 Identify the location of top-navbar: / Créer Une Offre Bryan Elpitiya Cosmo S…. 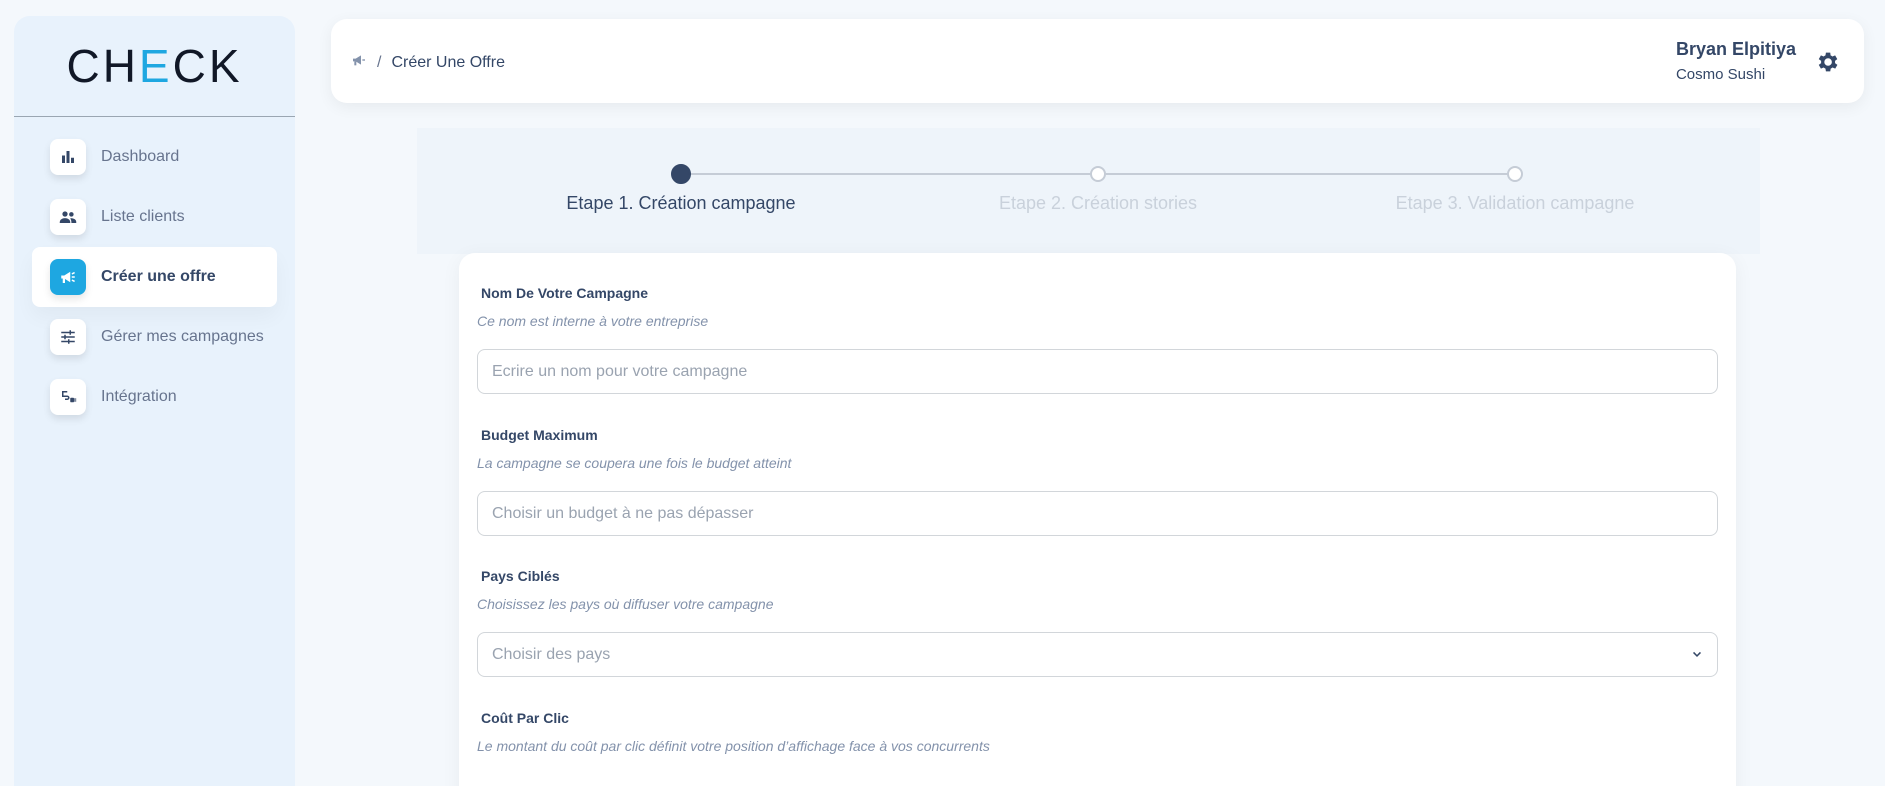
(1097, 61).